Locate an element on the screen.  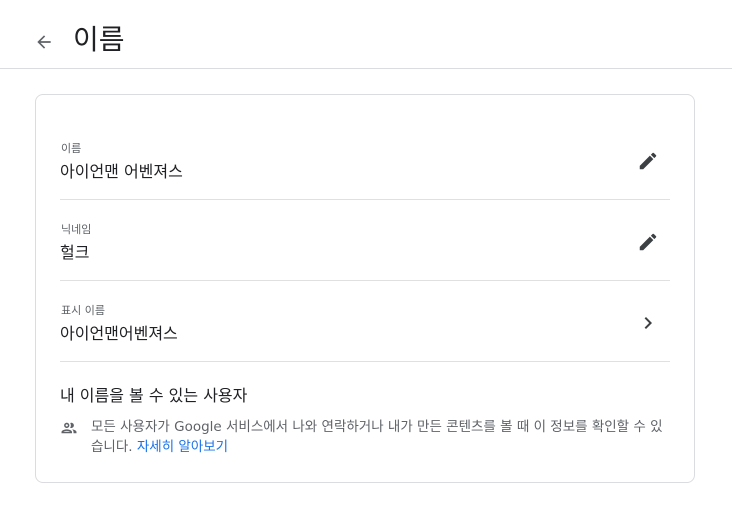
edit-name-button is located at coordinates (648, 161).